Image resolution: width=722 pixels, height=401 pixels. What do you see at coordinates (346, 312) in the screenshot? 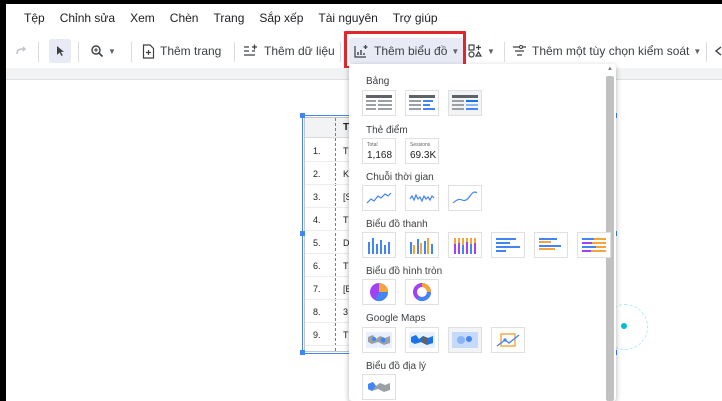
I see `row-value: 3` at bounding box center [346, 312].